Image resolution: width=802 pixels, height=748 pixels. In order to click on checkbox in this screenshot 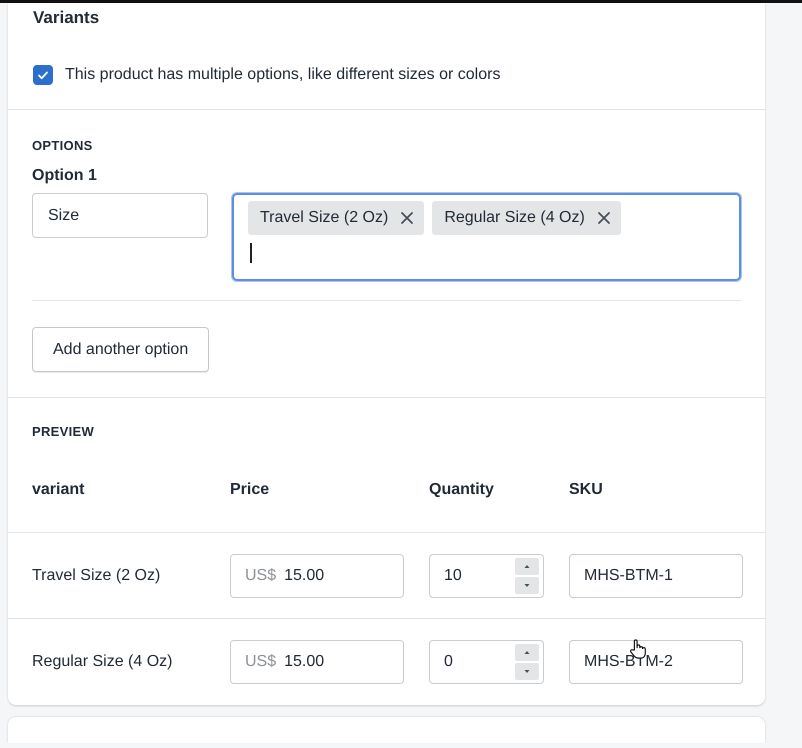, I will do `click(43, 75)`.